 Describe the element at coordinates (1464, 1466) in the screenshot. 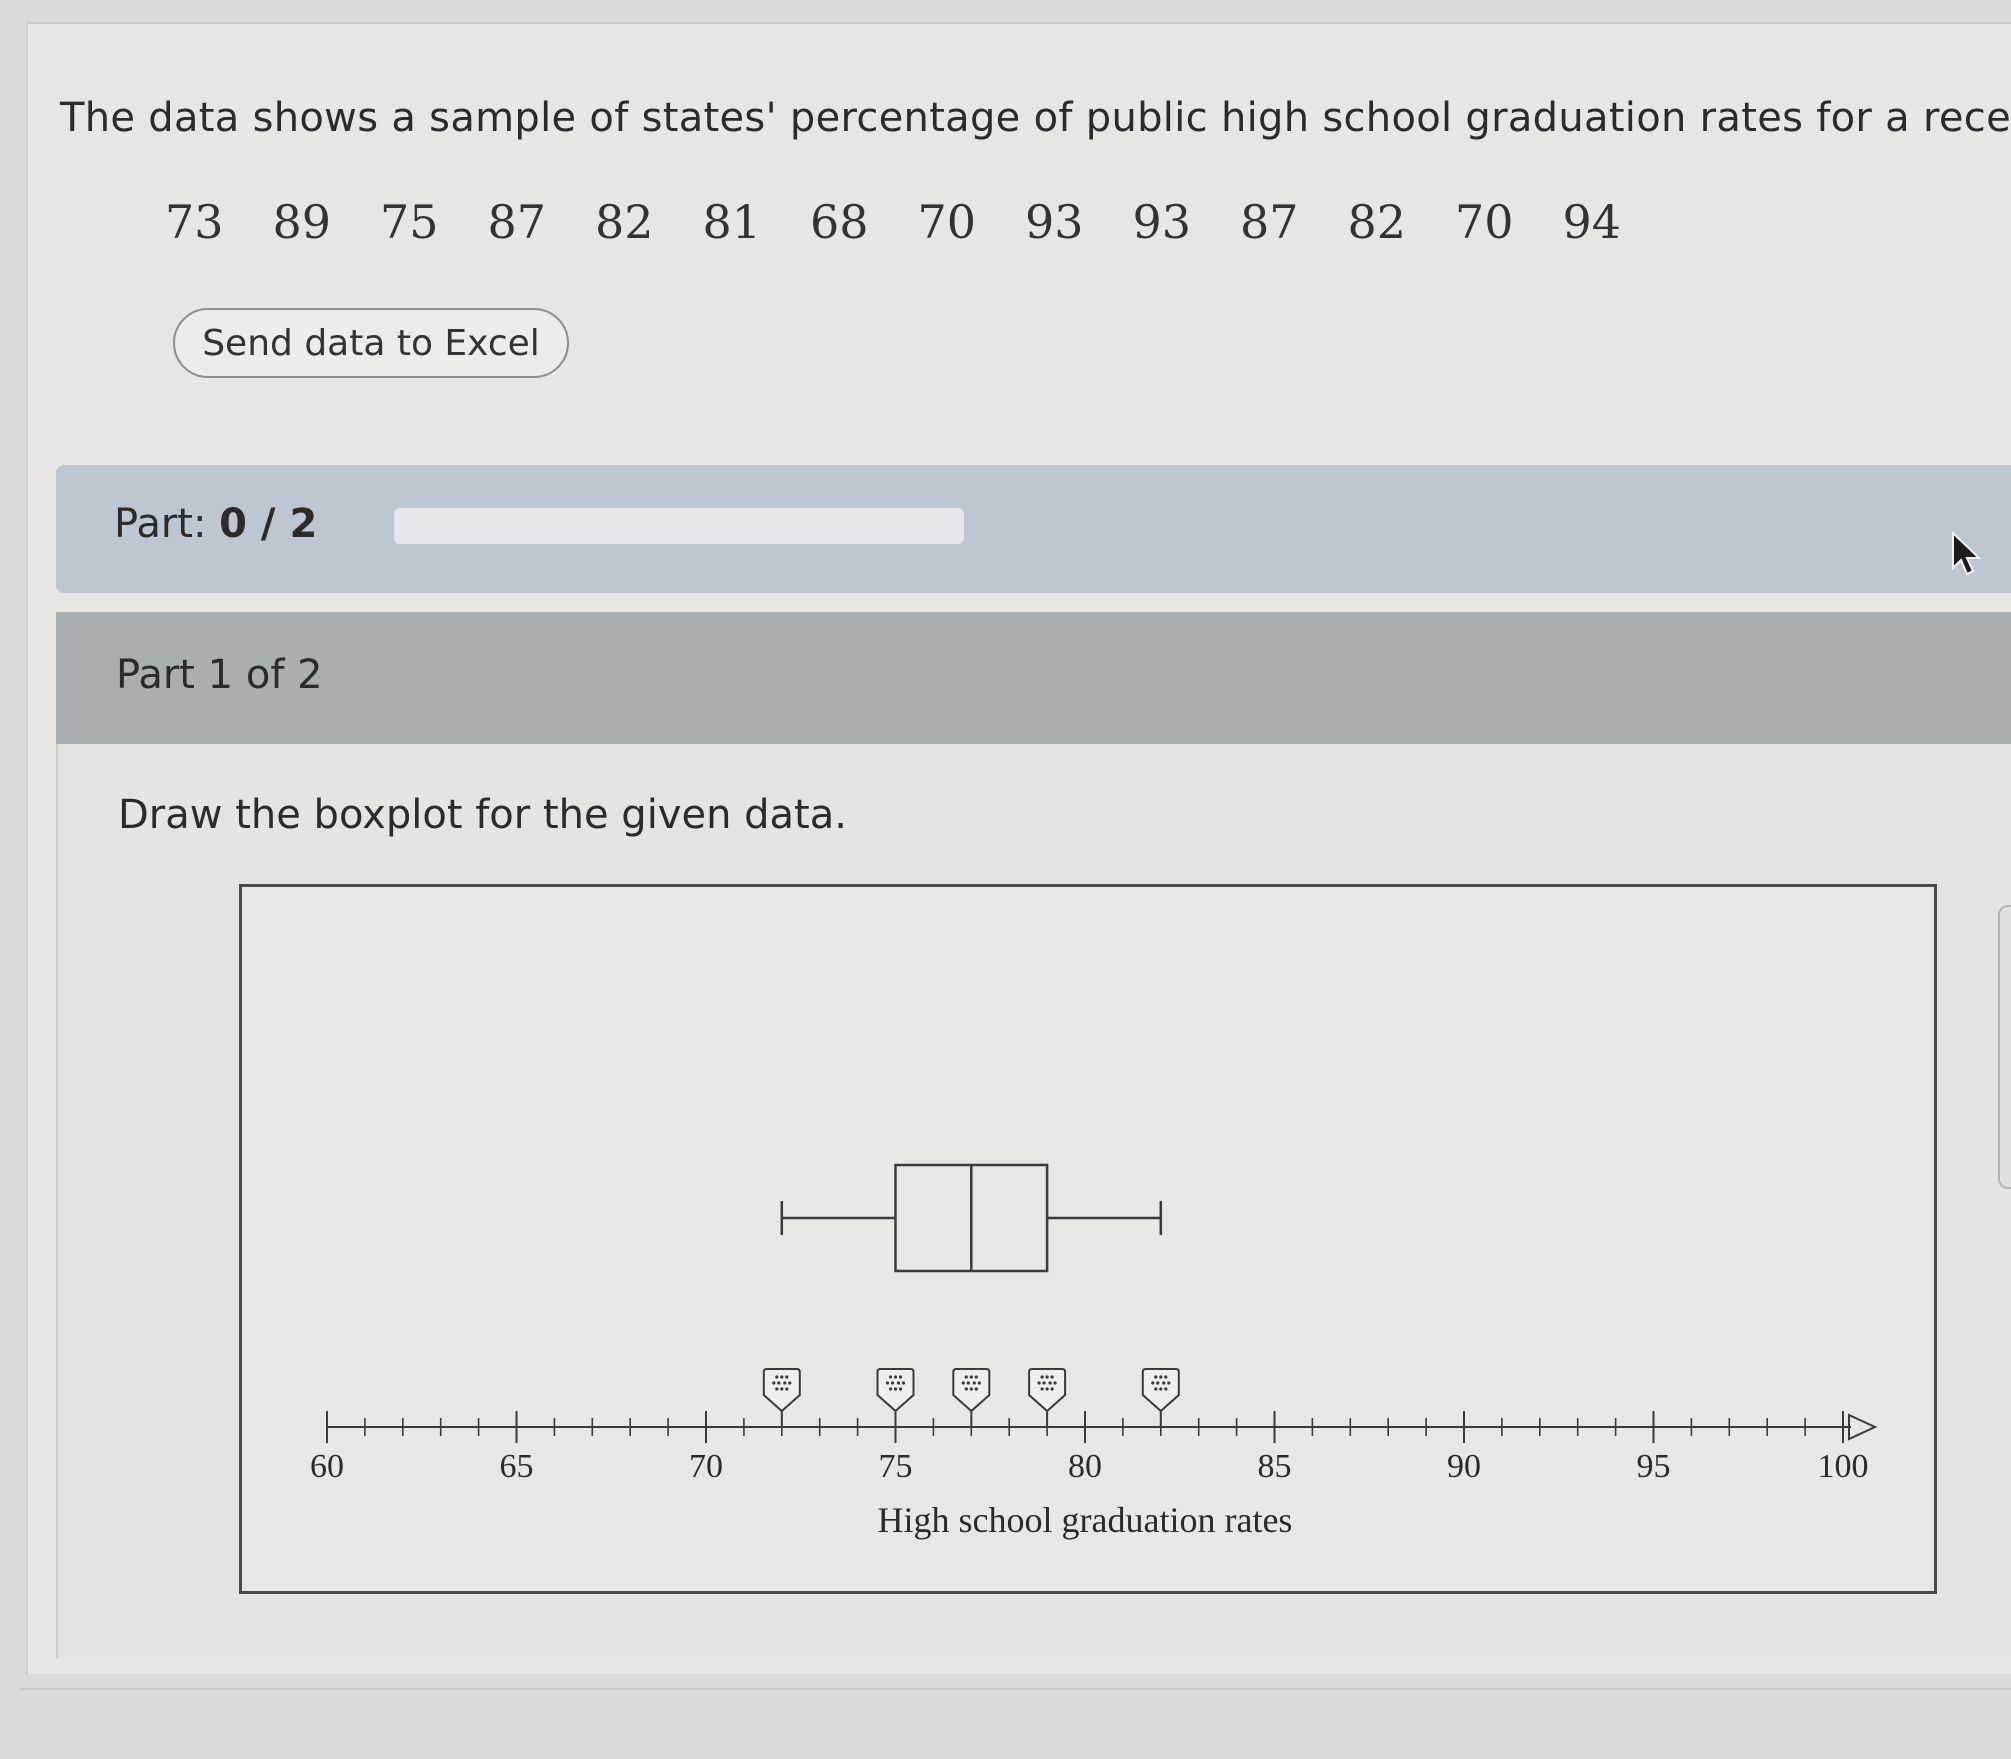

I see `x-tick-label: 90` at that location.